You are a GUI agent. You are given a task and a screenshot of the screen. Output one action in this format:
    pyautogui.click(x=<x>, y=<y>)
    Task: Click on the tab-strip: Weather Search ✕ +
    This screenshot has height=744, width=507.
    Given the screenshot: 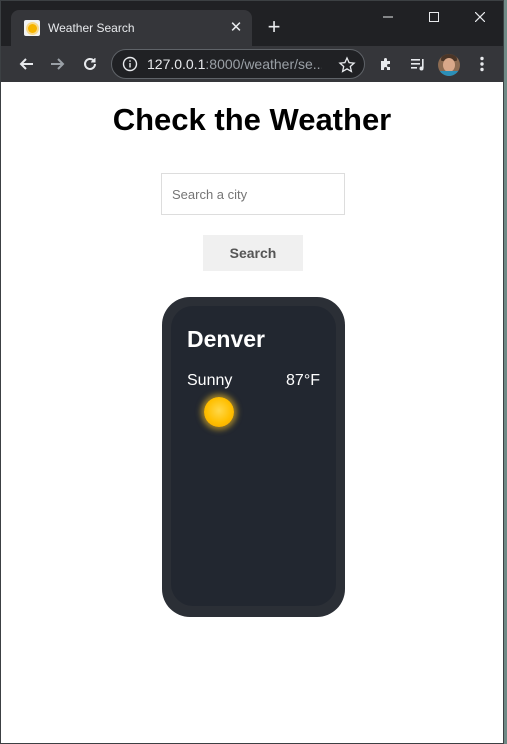 What is the action you would take?
    pyautogui.click(x=252, y=23)
    